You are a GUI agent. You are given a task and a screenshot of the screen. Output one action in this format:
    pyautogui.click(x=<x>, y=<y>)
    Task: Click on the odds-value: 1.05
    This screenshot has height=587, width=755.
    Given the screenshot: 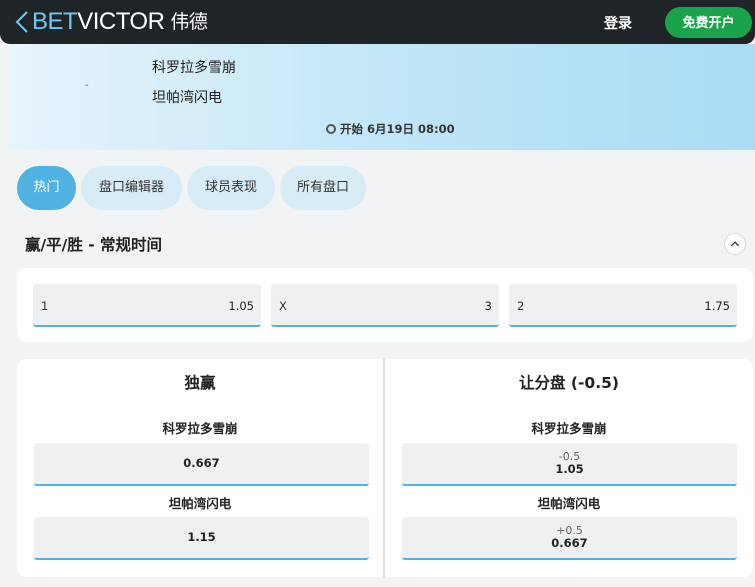 What is the action you would take?
    pyautogui.click(x=569, y=469)
    